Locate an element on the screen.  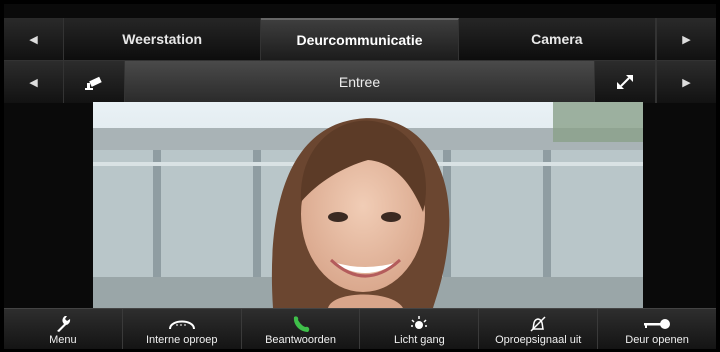
mute-ringer-label: Oproepsignaal uit is located at coordinates (538, 340).